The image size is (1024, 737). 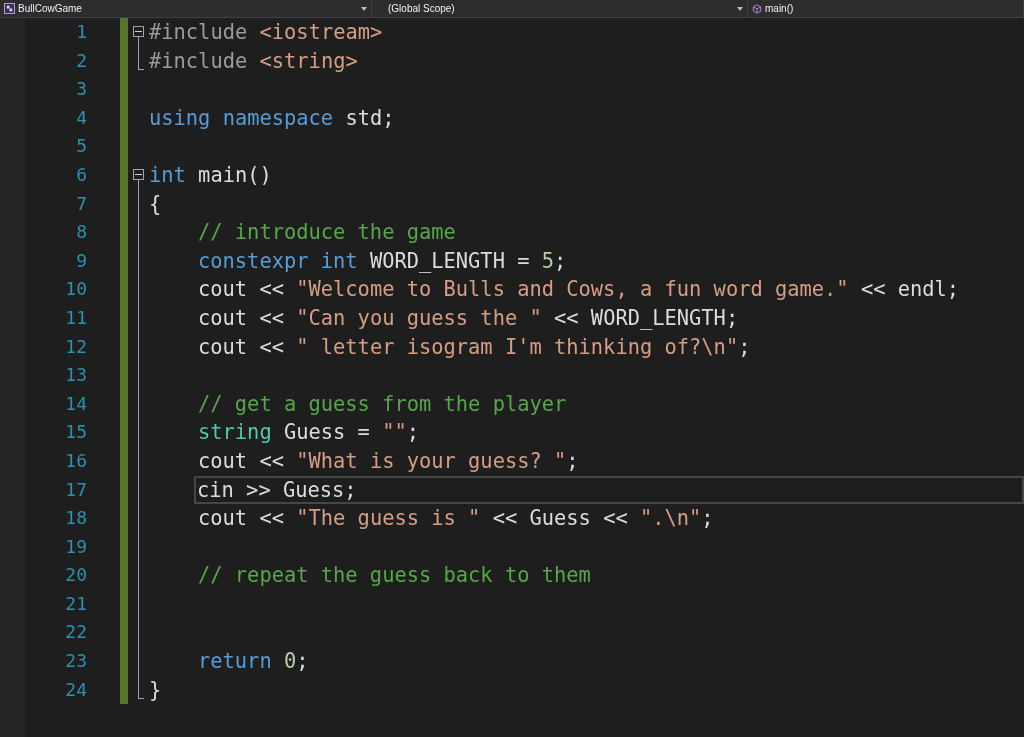 What do you see at coordinates (76, 575) in the screenshot?
I see `line-number: 20` at bounding box center [76, 575].